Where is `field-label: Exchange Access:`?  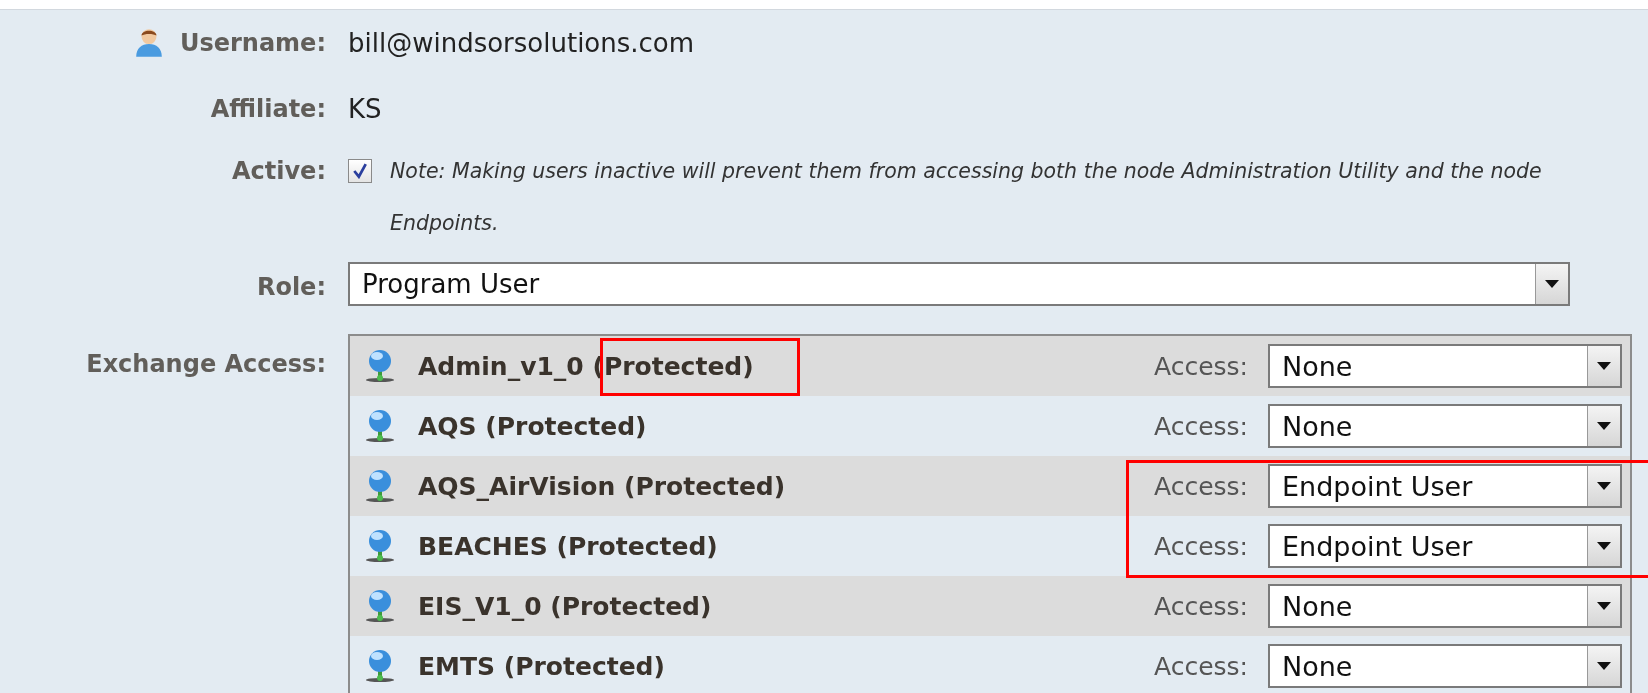 field-label: Exchange Access: is located at coordinates (206, 364).